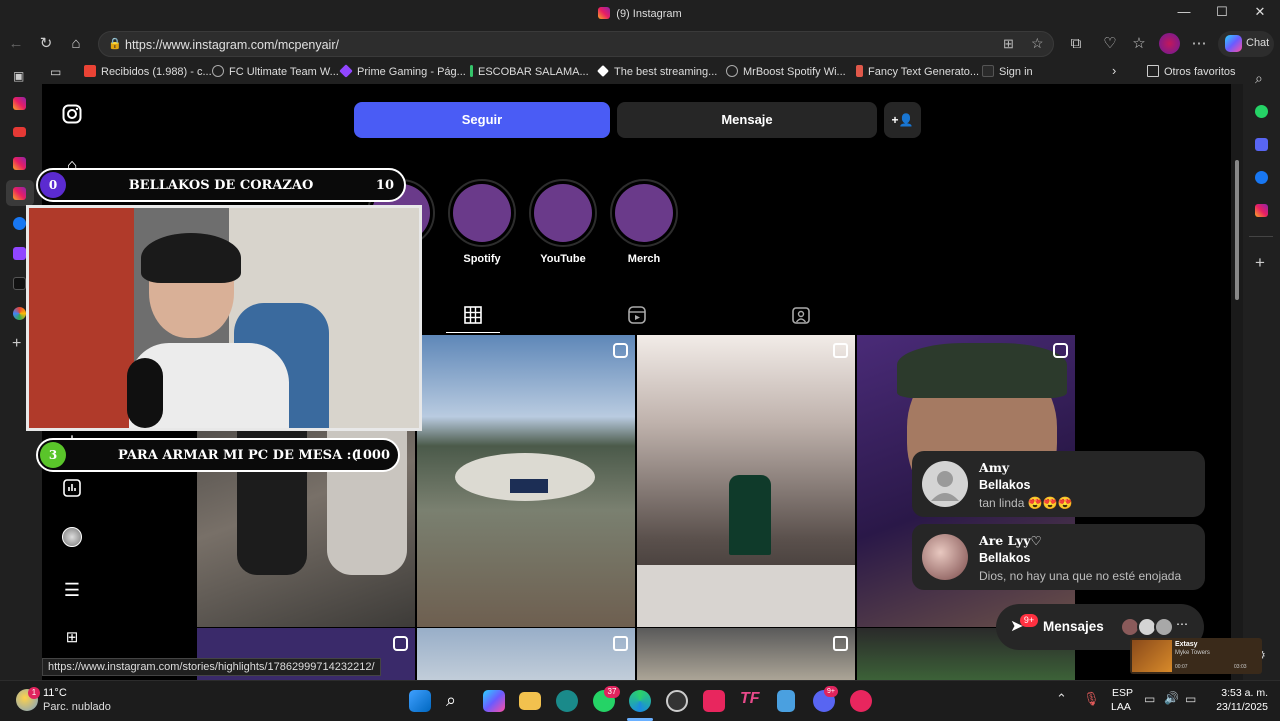  Describe the element at coordinates (19, 193) in the screenshot. I see `tab-instagram-active-icon` at that location.